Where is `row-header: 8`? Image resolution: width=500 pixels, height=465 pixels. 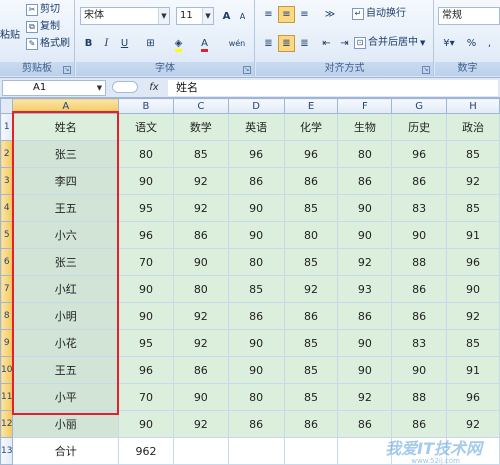
row-header: 8 is located at coordinates (7, 316).